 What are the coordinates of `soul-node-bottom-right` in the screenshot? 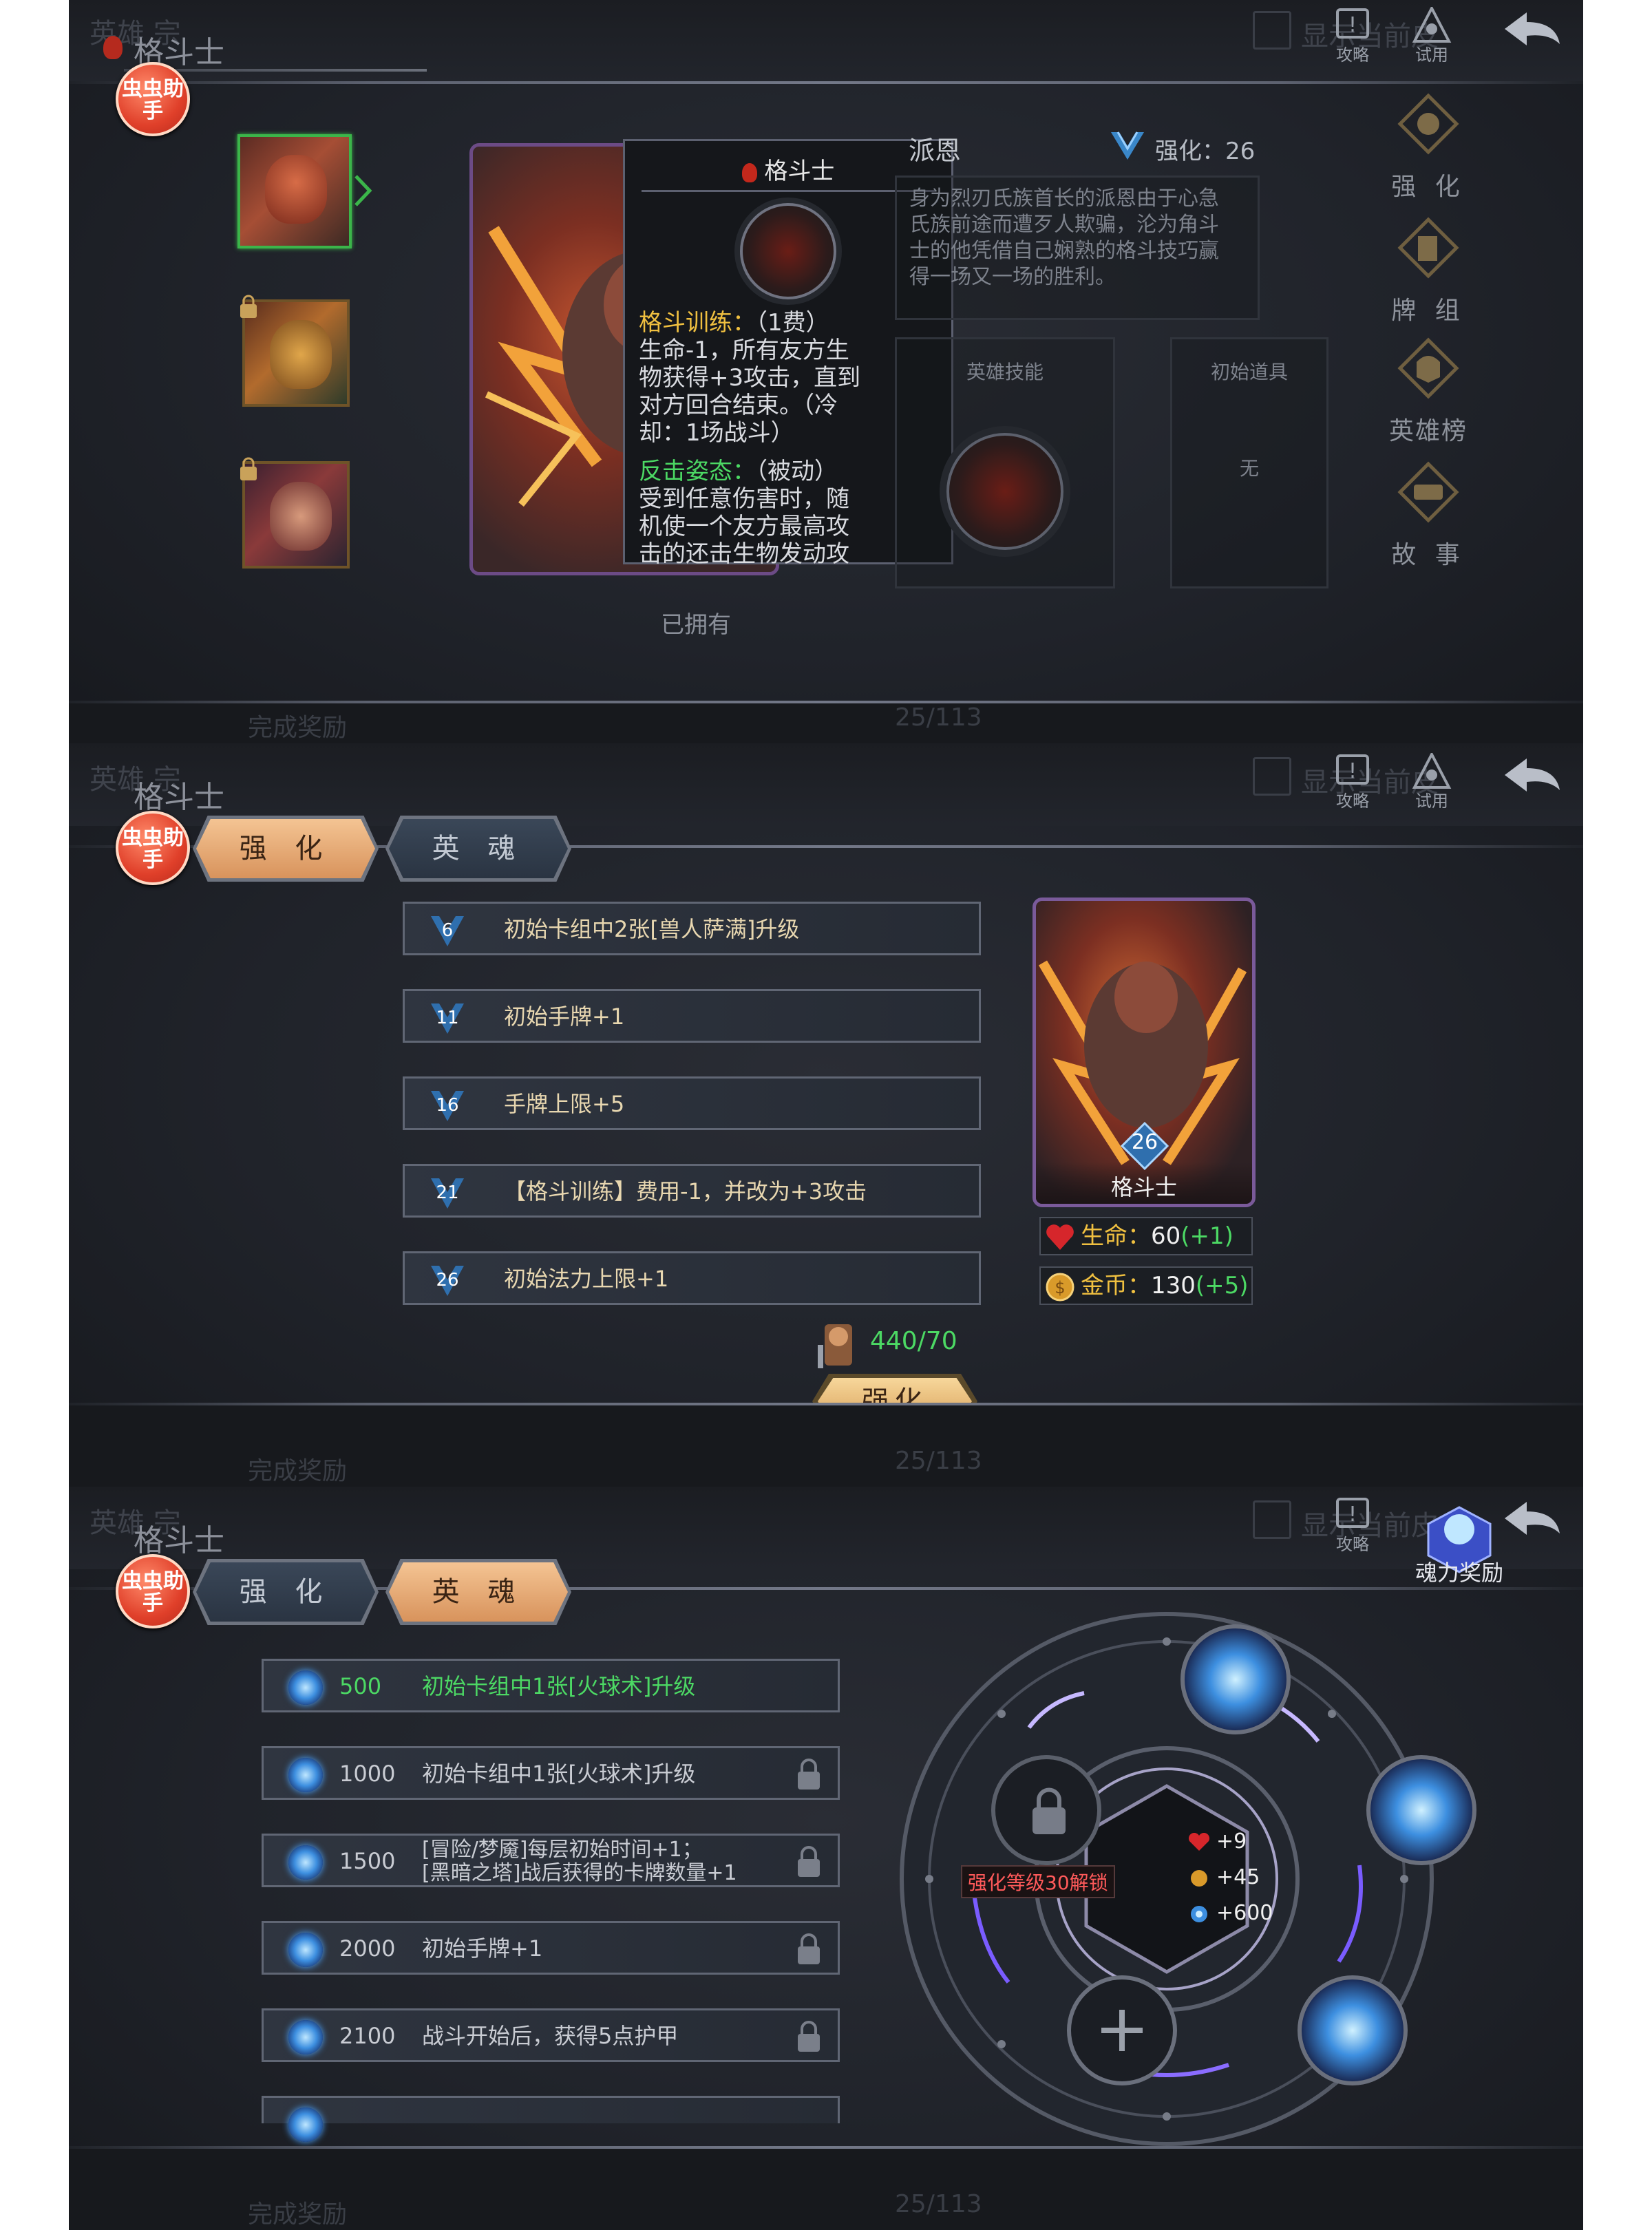 It's located at (1353, 2030).